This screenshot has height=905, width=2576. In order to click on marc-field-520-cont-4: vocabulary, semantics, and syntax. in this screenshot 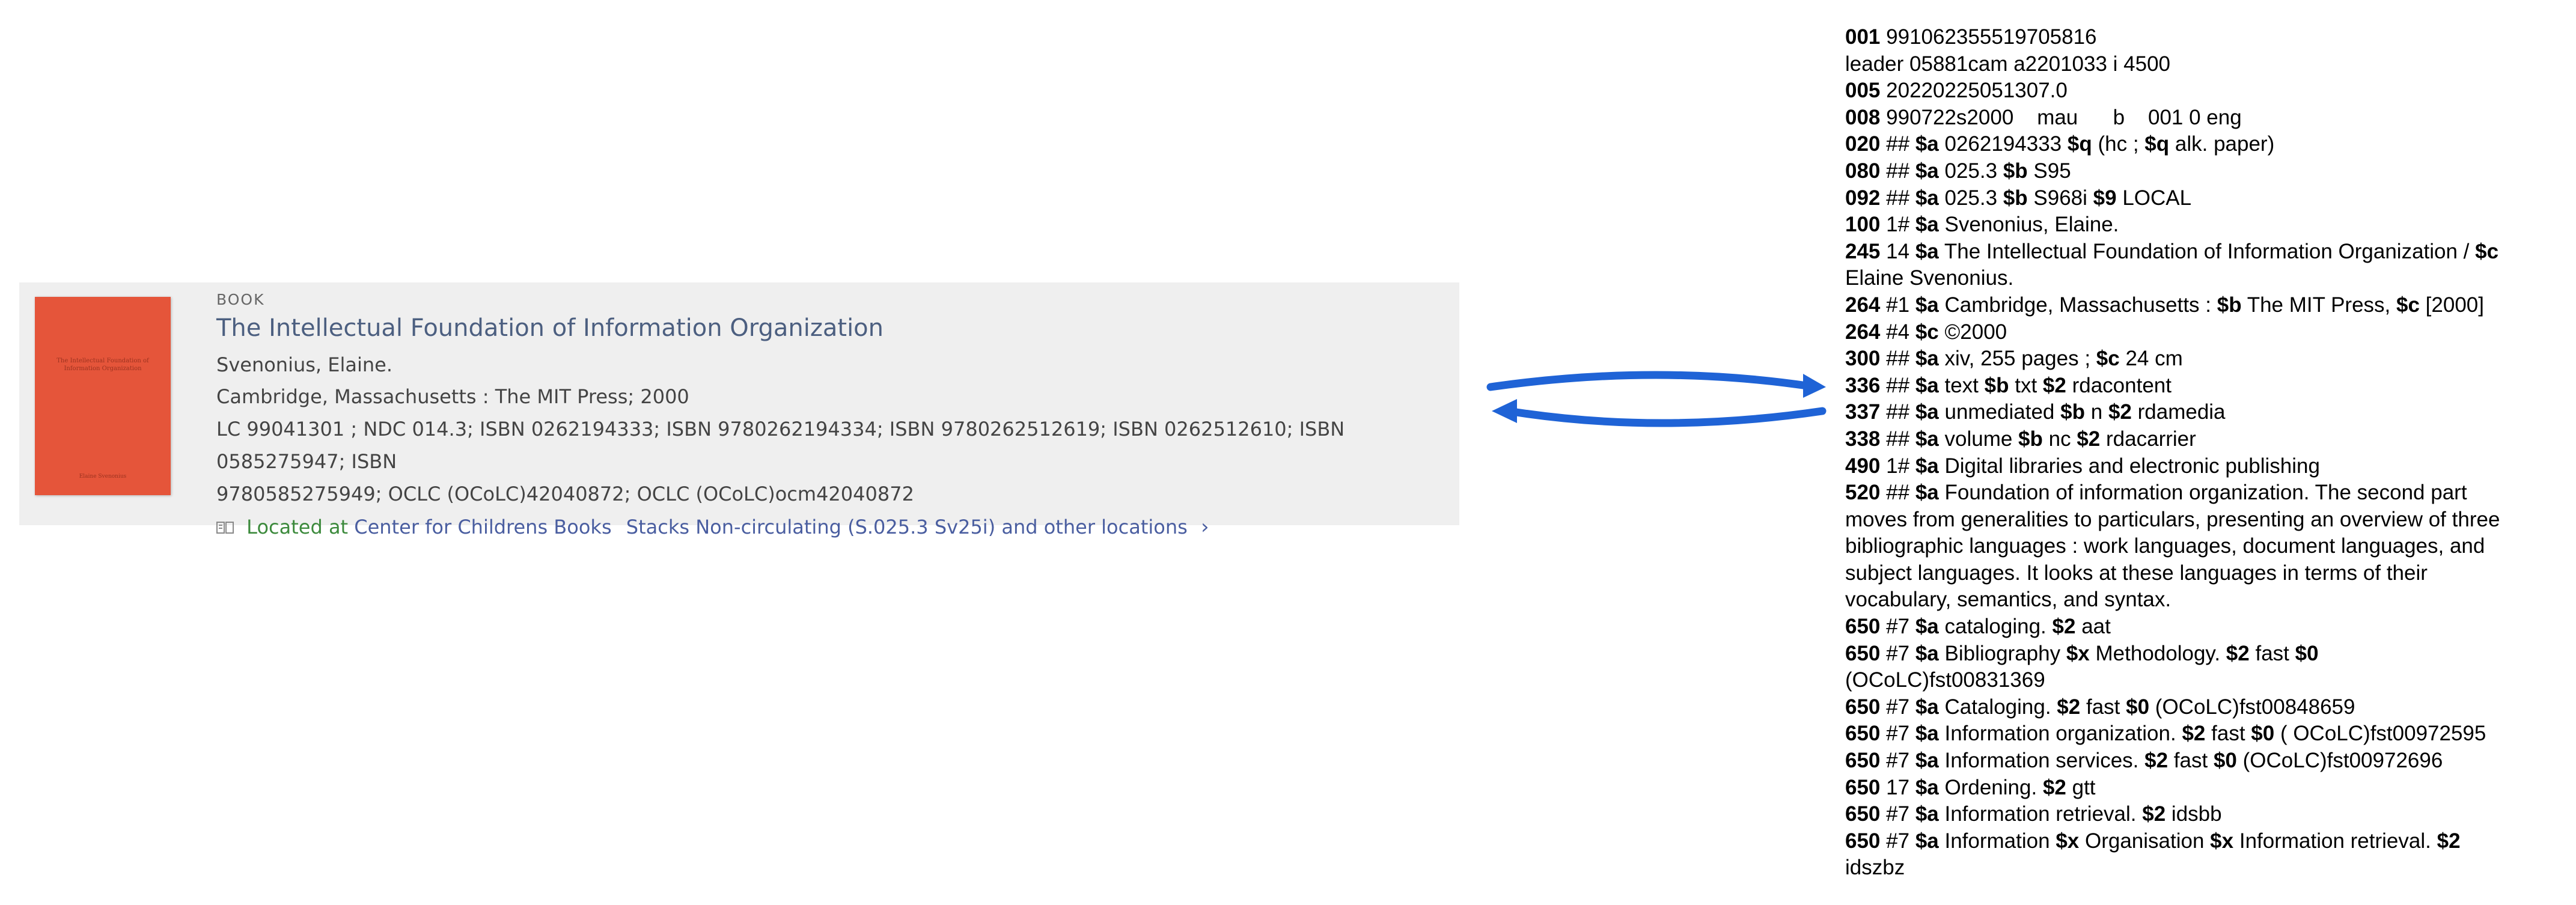, I will do `click(2008, 600)`.